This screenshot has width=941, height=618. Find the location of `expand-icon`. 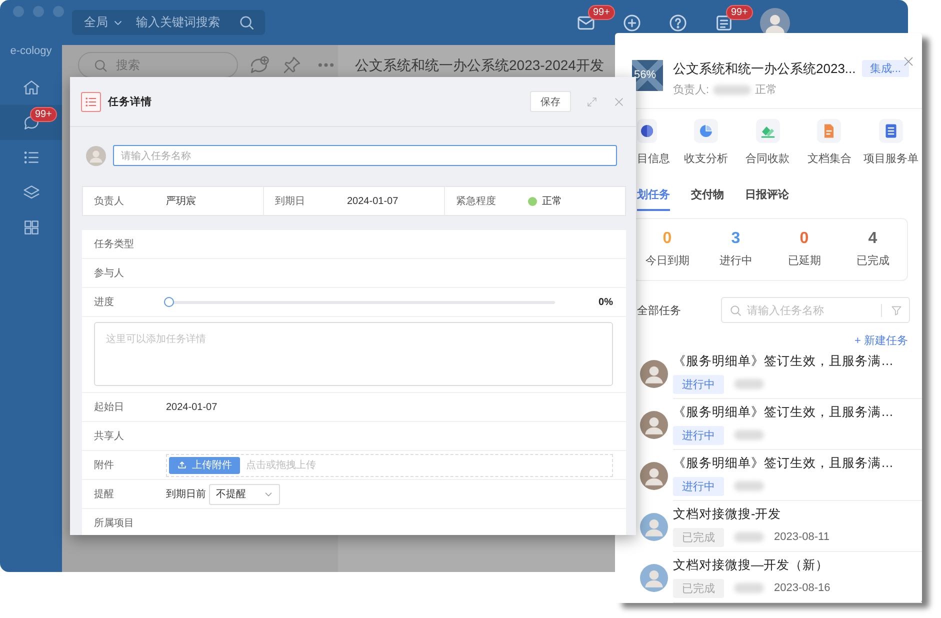

expand-icon is located at coordinates (592, 102).